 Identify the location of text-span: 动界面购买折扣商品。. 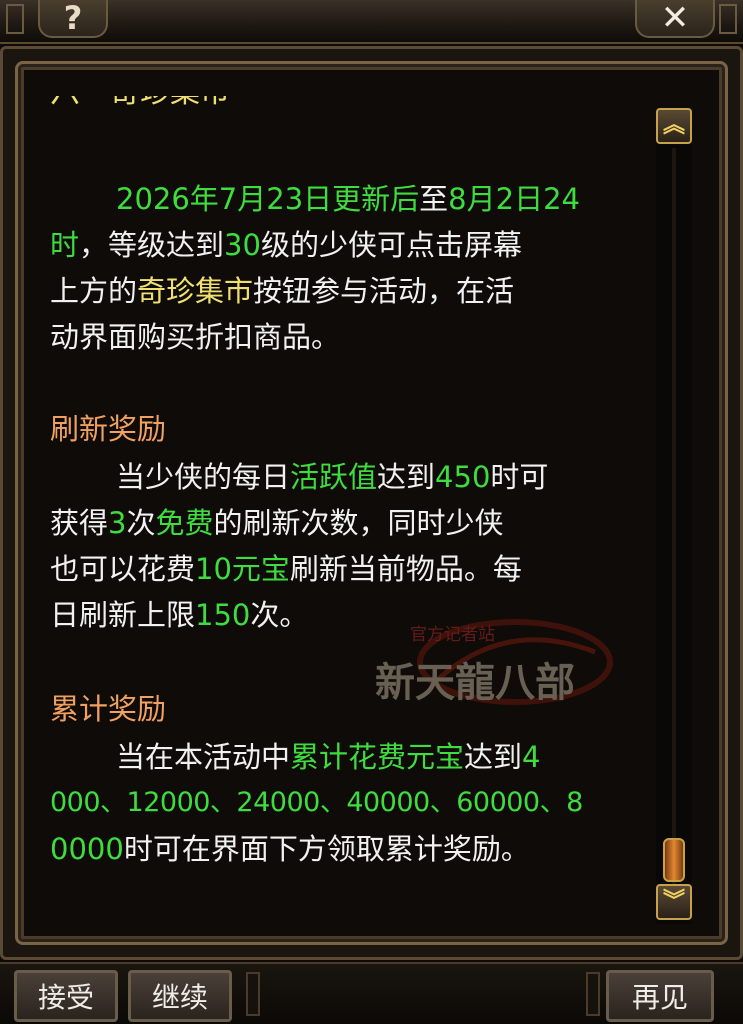
(195, 337).